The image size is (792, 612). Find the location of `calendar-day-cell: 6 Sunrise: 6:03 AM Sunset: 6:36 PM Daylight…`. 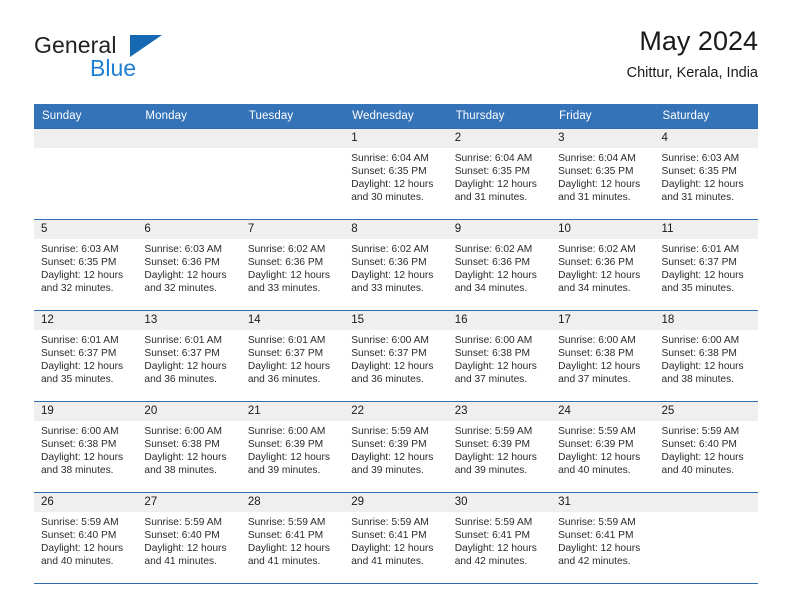

calendar-day-cell: 6 Sunrise: 6:03 AM Sunset: 6:36 PM Daylight… is located at coordinates (189, 265).